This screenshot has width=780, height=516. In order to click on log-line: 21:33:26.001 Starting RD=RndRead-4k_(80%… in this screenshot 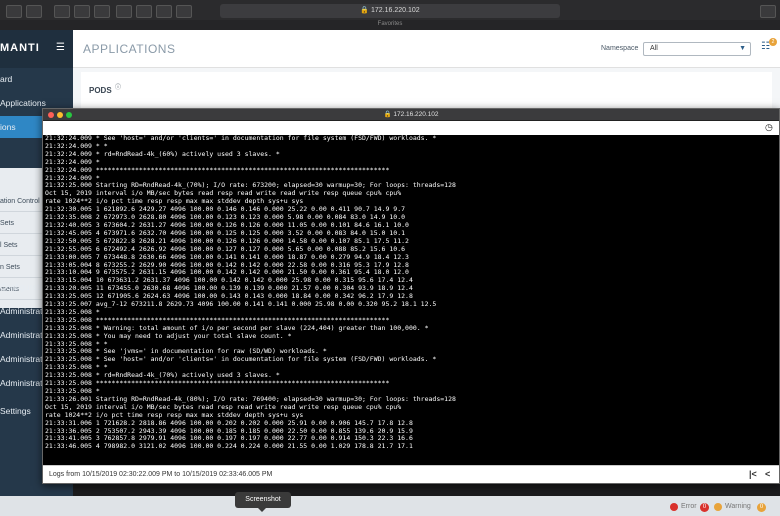, I will do `click(250, 399)`.